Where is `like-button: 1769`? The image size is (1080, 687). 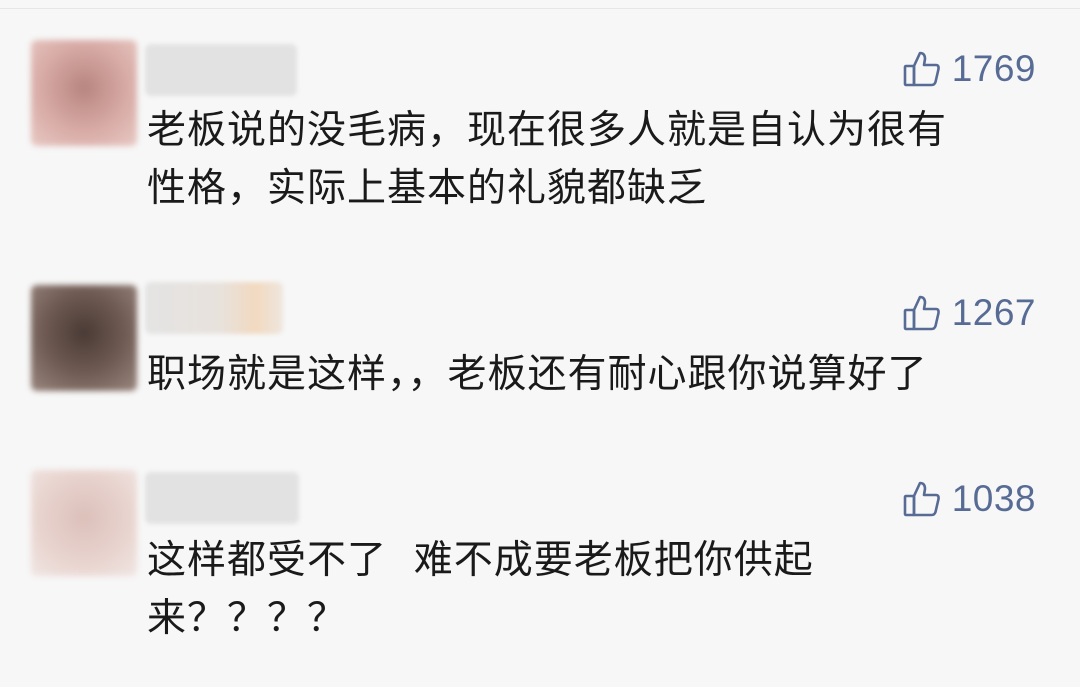
like-button: 1769 is located at coordinates (969, 69).